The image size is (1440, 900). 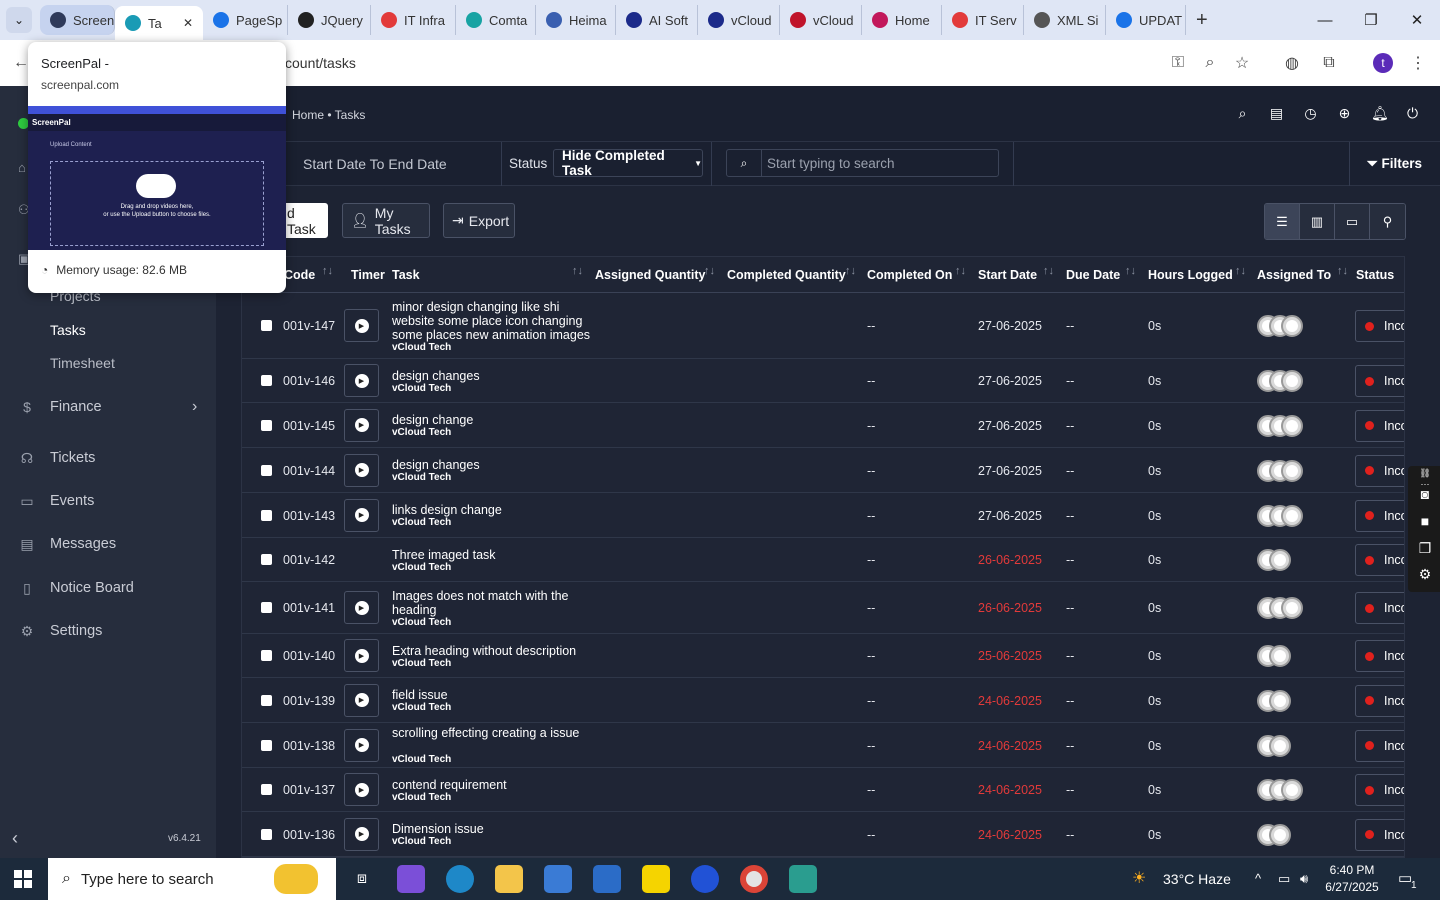 I want to click on sidebar-item-notice-board: ▯ Notice Board, so click(x=108, y=588).